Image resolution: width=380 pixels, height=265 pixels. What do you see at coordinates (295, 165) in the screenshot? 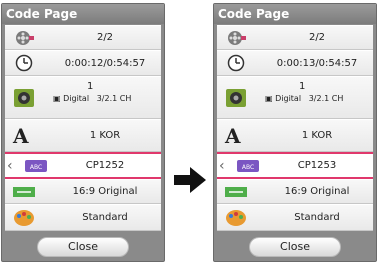
I see `codepage-row: ‹ ABC CP1253` at bounding box center [295, 165].